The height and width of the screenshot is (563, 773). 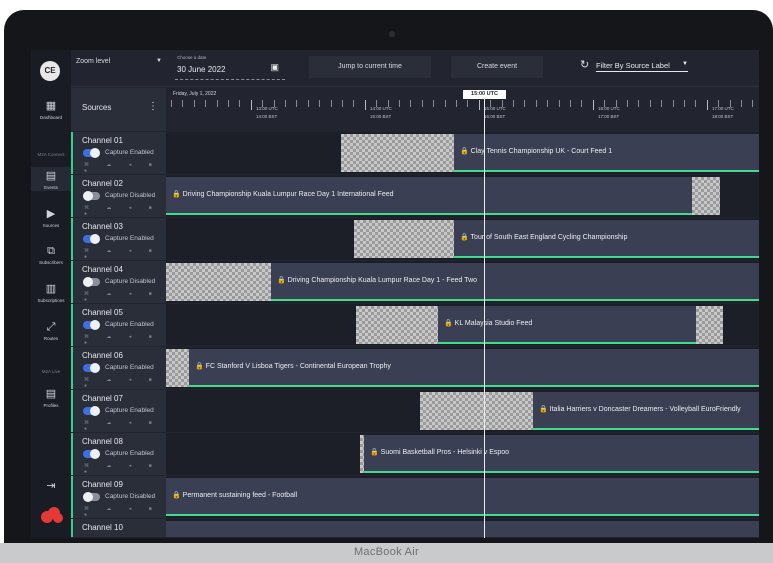 I want to click on sidebar-item-profiles: ▤ Profiles, so click(x=51, y=398).